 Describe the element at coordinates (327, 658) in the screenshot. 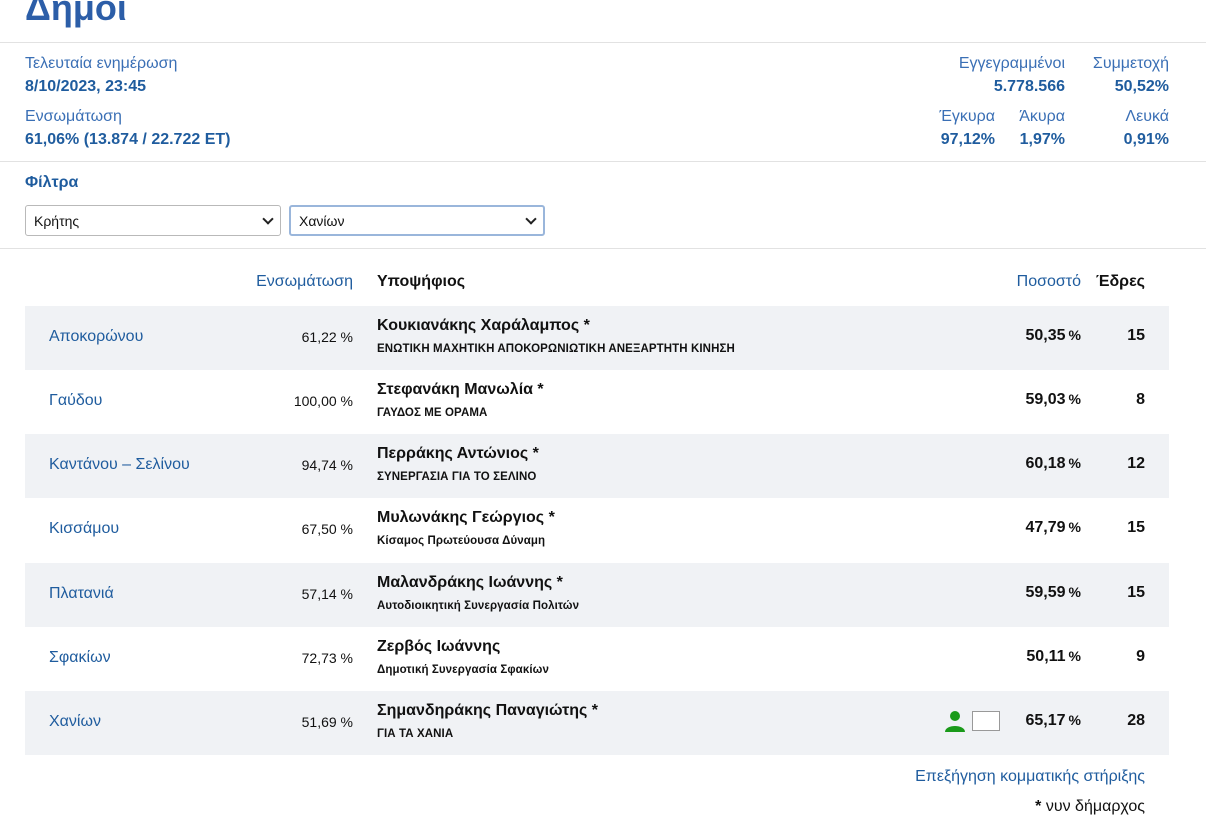

I see `integration-cell: 72,73 %` at that location.